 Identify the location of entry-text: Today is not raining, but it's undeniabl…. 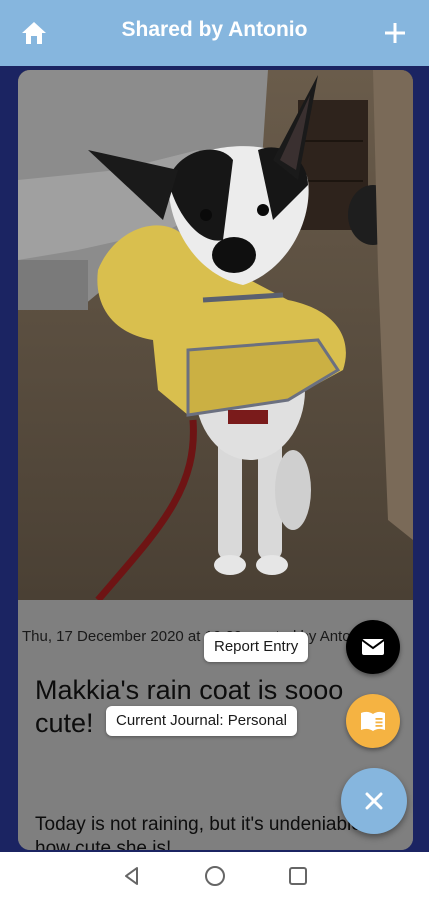
(198, 832).